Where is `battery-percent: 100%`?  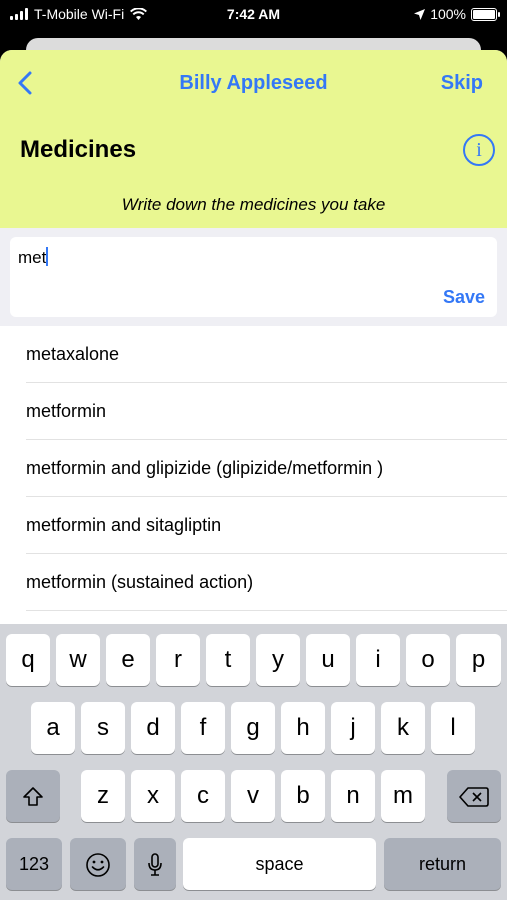
battery-percent: 100% is located at coordinates (448, 14).